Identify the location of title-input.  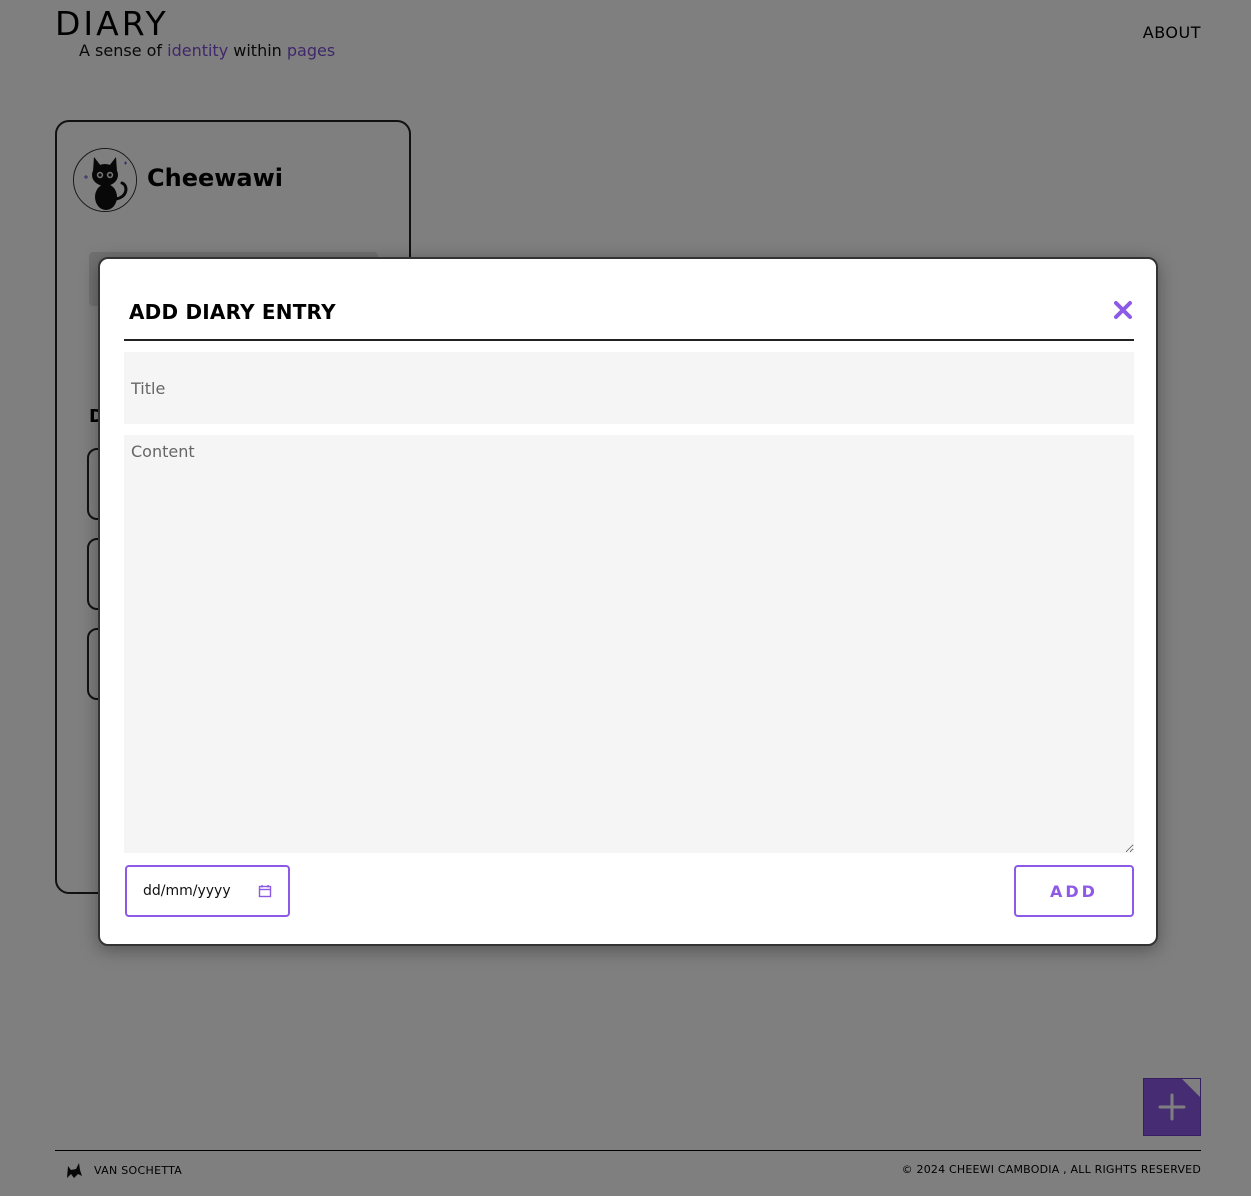
(629, 388).